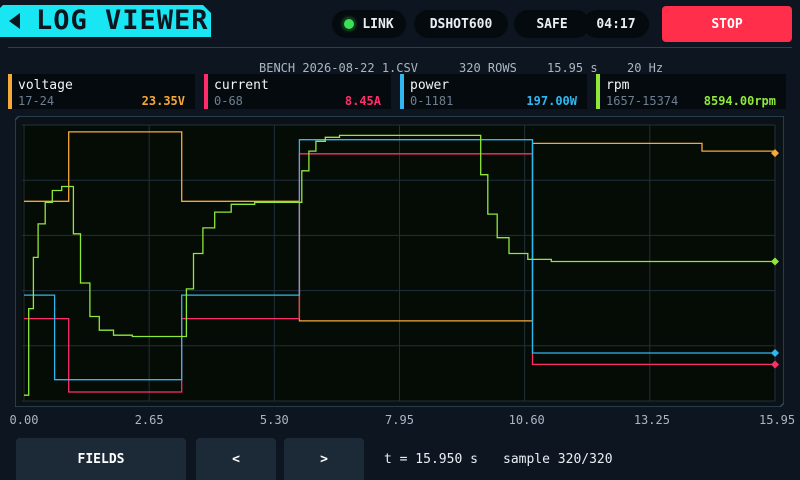 The height and width of the screenshot is (480, 800). What do you see at coordinates (274, 420) in the screenshot?
I see `x-tick-label: 5.30` at bounding box center [274, 420].